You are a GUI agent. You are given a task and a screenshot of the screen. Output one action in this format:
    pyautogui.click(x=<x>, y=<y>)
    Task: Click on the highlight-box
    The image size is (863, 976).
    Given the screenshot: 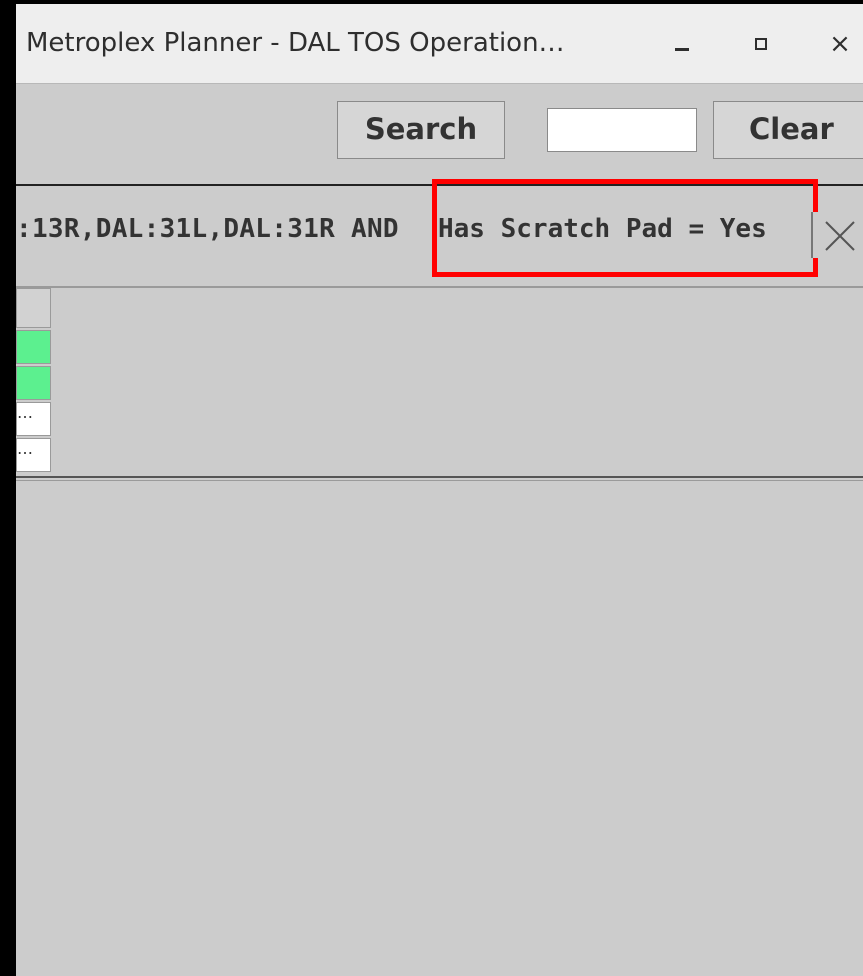 What is the action you would take?
    pyautogui.click(x=625, y=228)
    